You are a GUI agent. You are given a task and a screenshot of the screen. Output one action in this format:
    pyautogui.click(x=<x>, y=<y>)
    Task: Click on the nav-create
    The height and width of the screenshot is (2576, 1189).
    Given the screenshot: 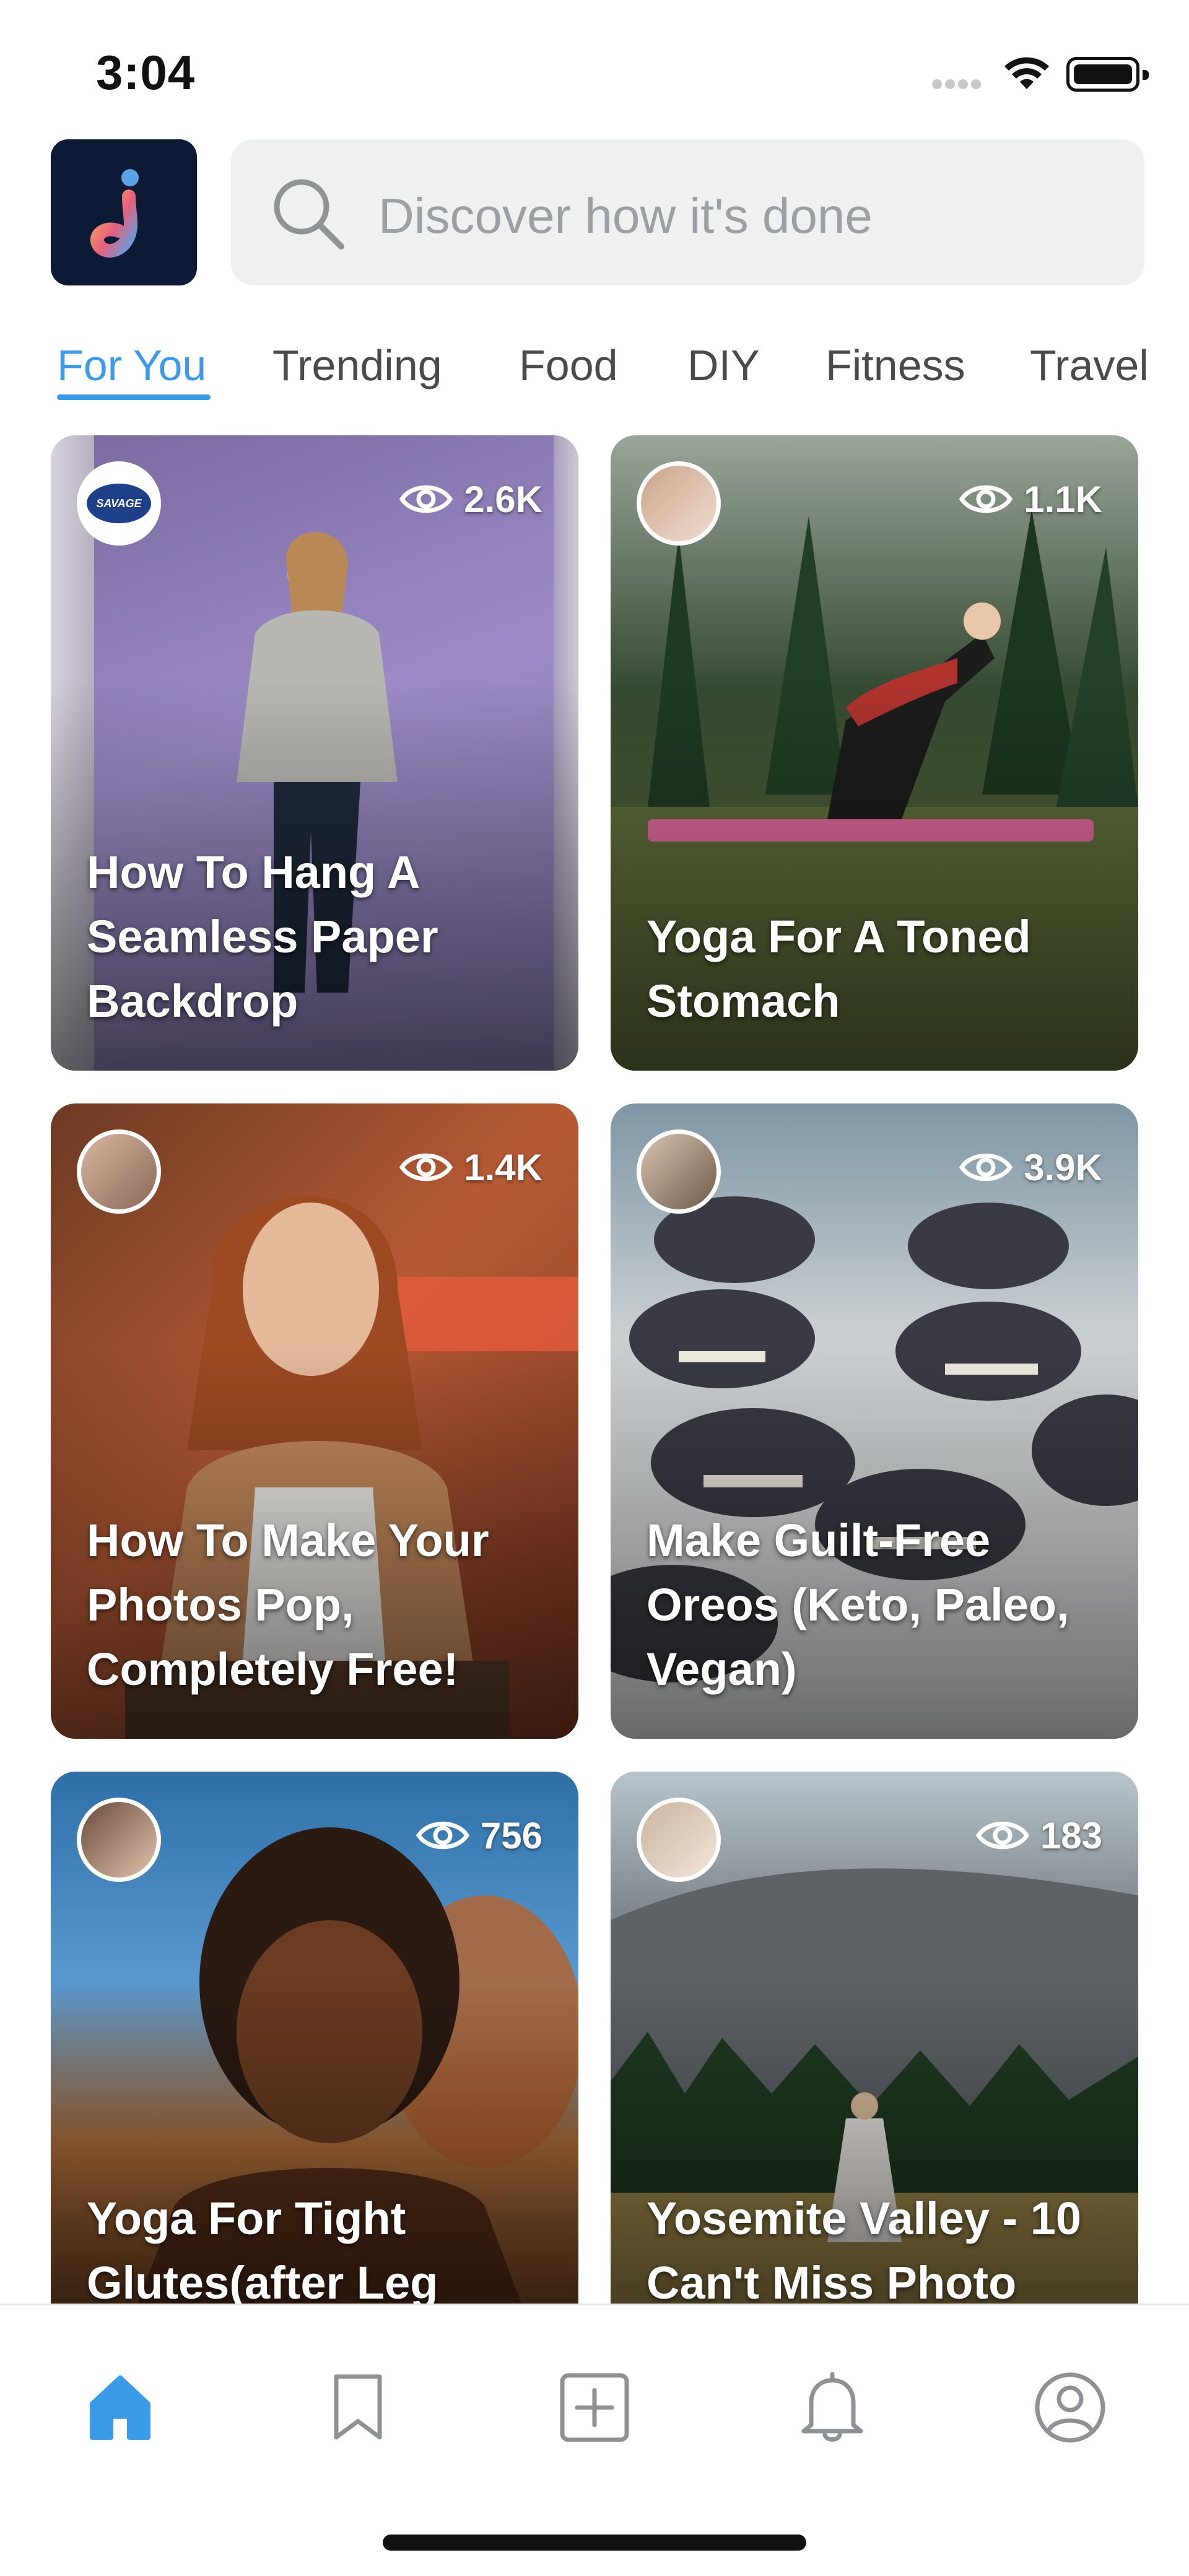 What is the action you would take?
    pyautogui.click(x=594, y=2407)
    